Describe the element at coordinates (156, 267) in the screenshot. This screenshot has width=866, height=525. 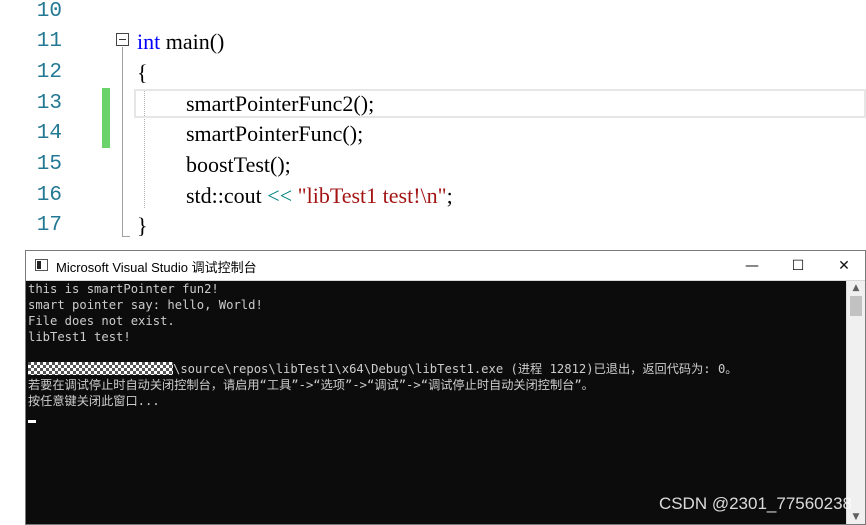
I see `console-title: Microsoft Visual Studio 调试控制台` at that location.